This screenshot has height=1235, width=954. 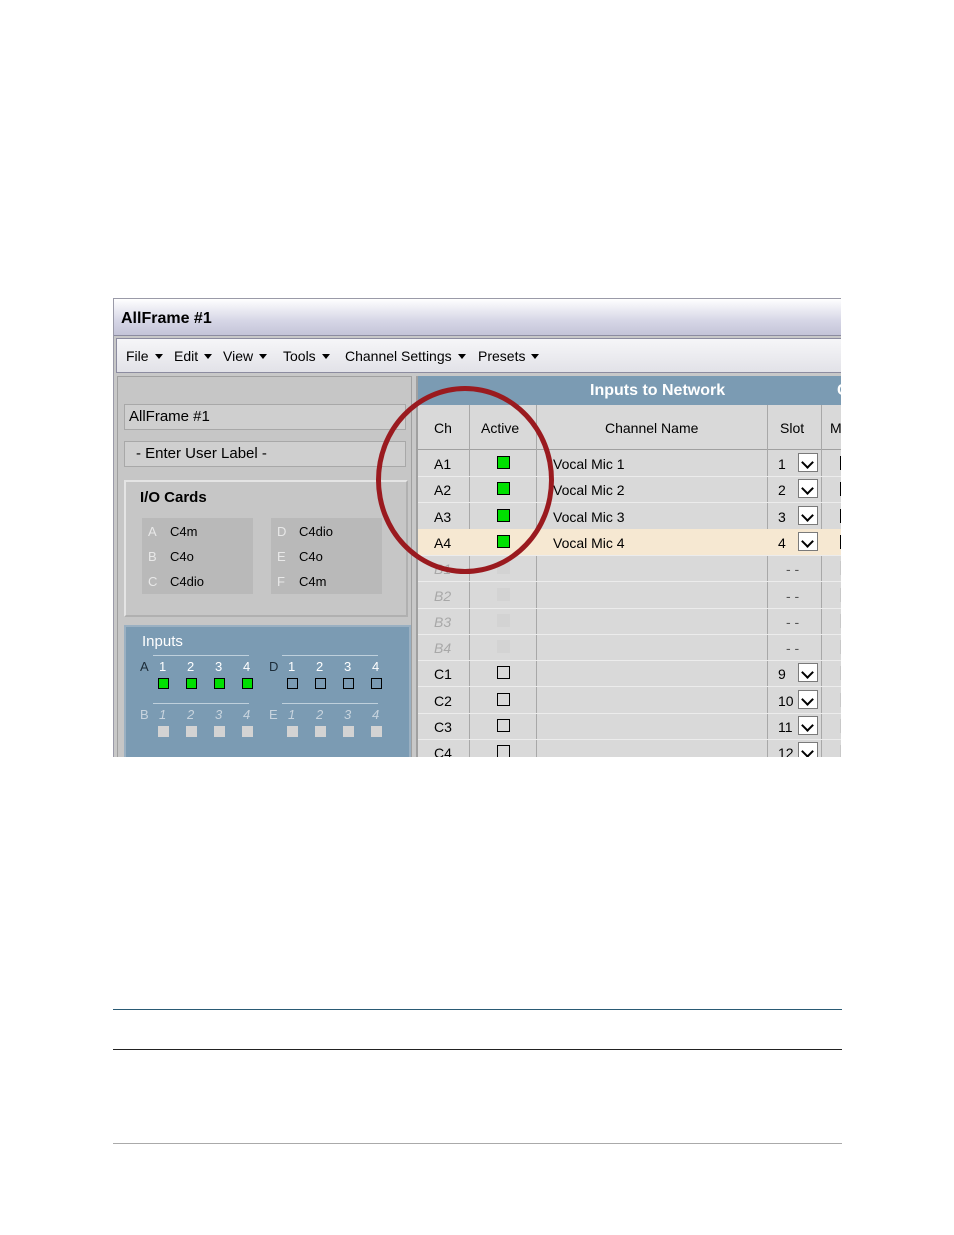 I want to click on window-title: AllFrame #1, so click(x=166, y=318).